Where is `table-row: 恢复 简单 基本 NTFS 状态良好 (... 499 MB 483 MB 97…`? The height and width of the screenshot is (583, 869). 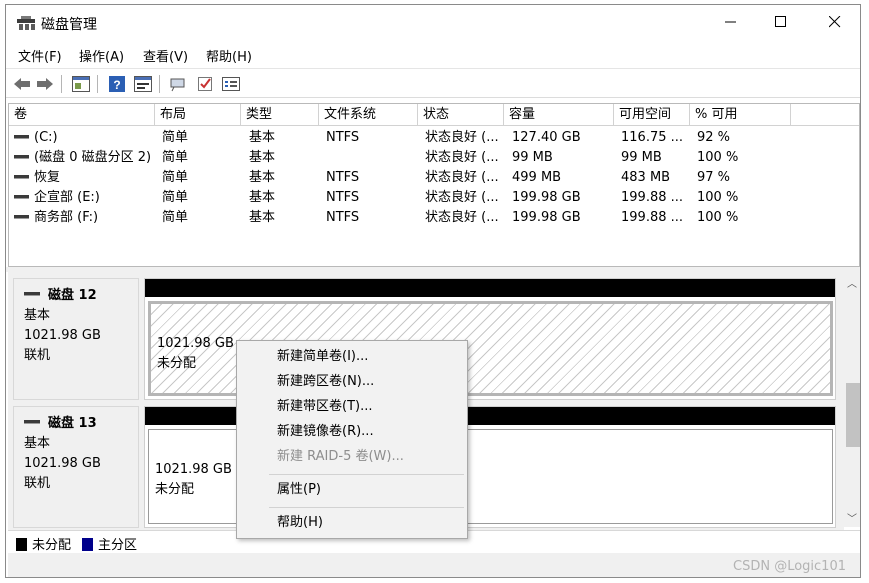 table-row: 恢复 简单 基本 NTFS 状态良好 (... 499 MB 483 MB 97… is located at coordinates (434, 177).